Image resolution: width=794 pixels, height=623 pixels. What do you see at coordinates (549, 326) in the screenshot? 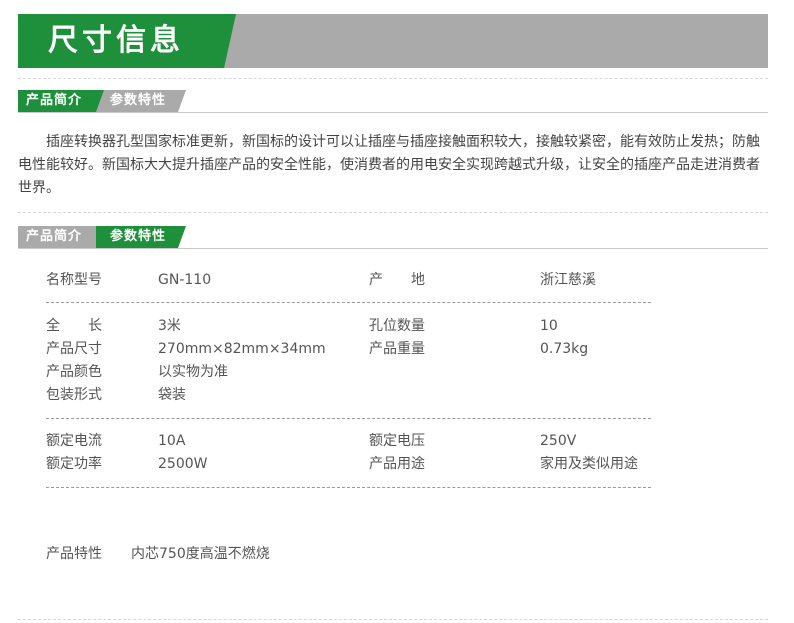
I see `spec-value: 10` at bounding box center [549, 326].